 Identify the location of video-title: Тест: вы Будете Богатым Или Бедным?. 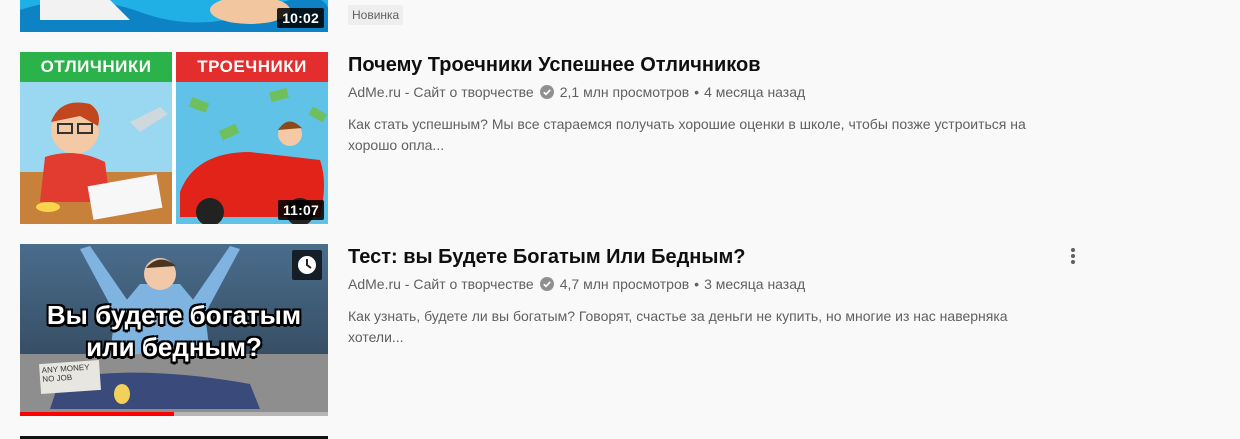
(698, 257).